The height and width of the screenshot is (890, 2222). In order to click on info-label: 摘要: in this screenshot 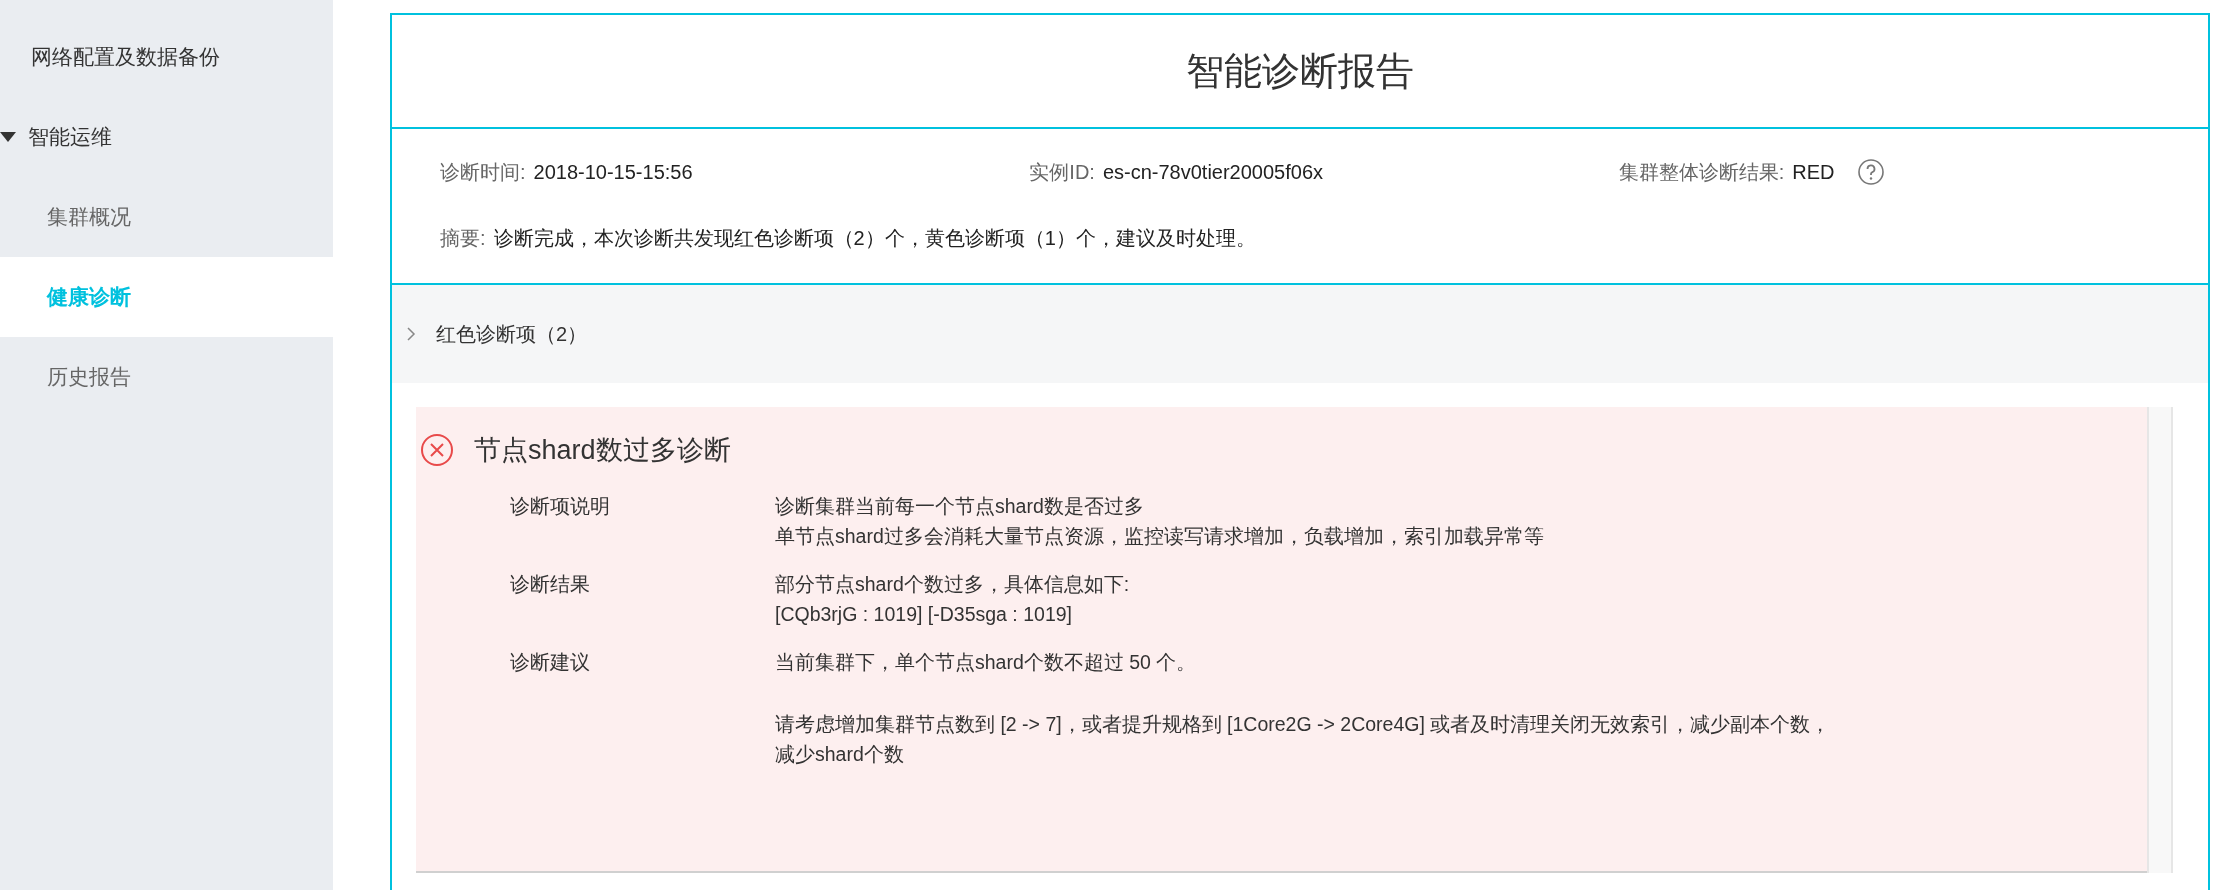, I will do `click(463, 238)`.